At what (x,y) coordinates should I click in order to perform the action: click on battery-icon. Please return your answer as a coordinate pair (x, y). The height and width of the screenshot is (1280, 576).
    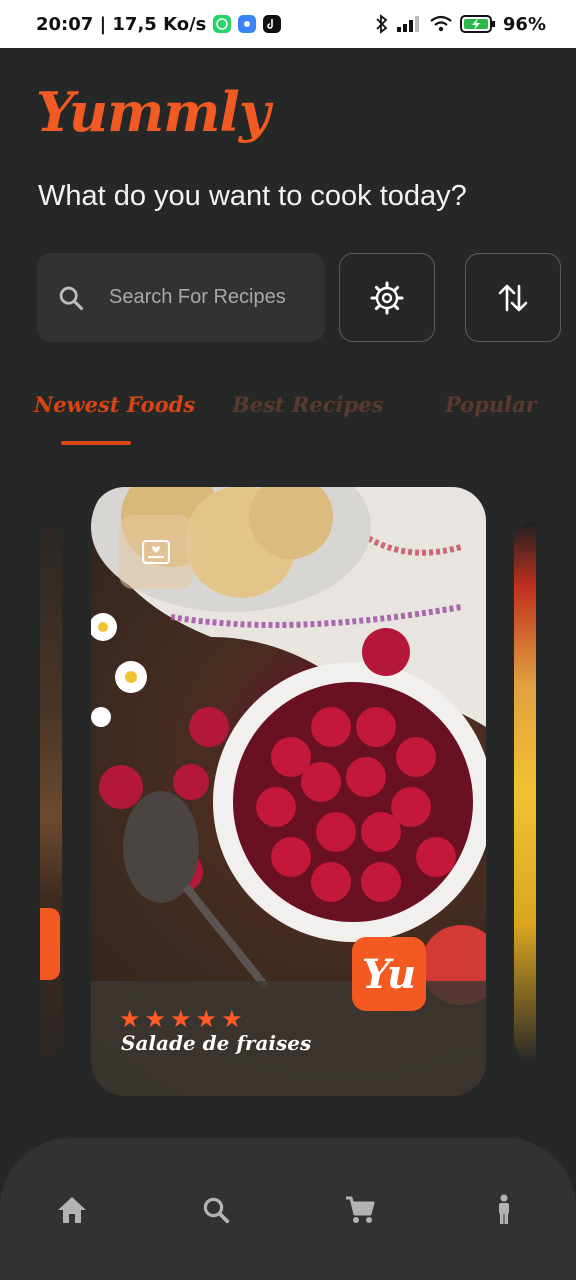
    Looking at the image, I should click on (477, 24).